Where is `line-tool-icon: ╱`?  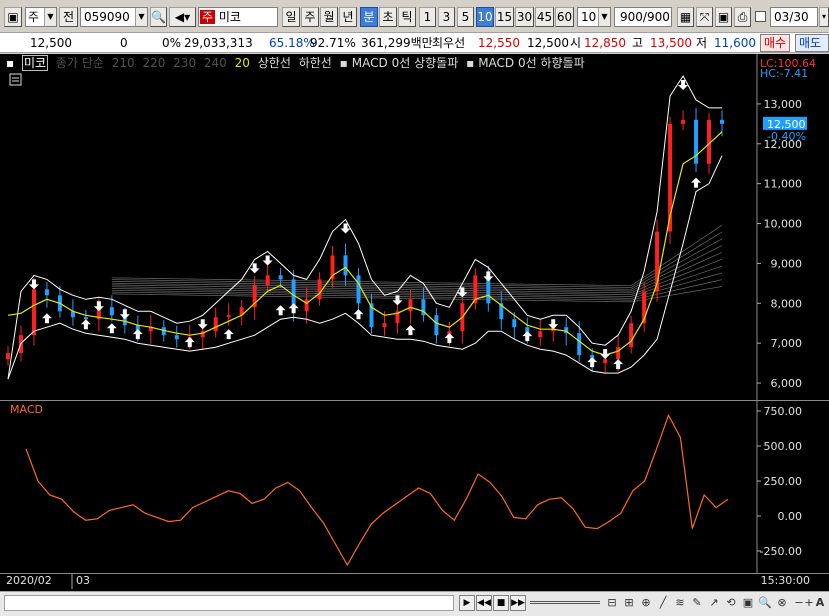
line-tool-icon: ╱ is located at coordinates (663, 603).